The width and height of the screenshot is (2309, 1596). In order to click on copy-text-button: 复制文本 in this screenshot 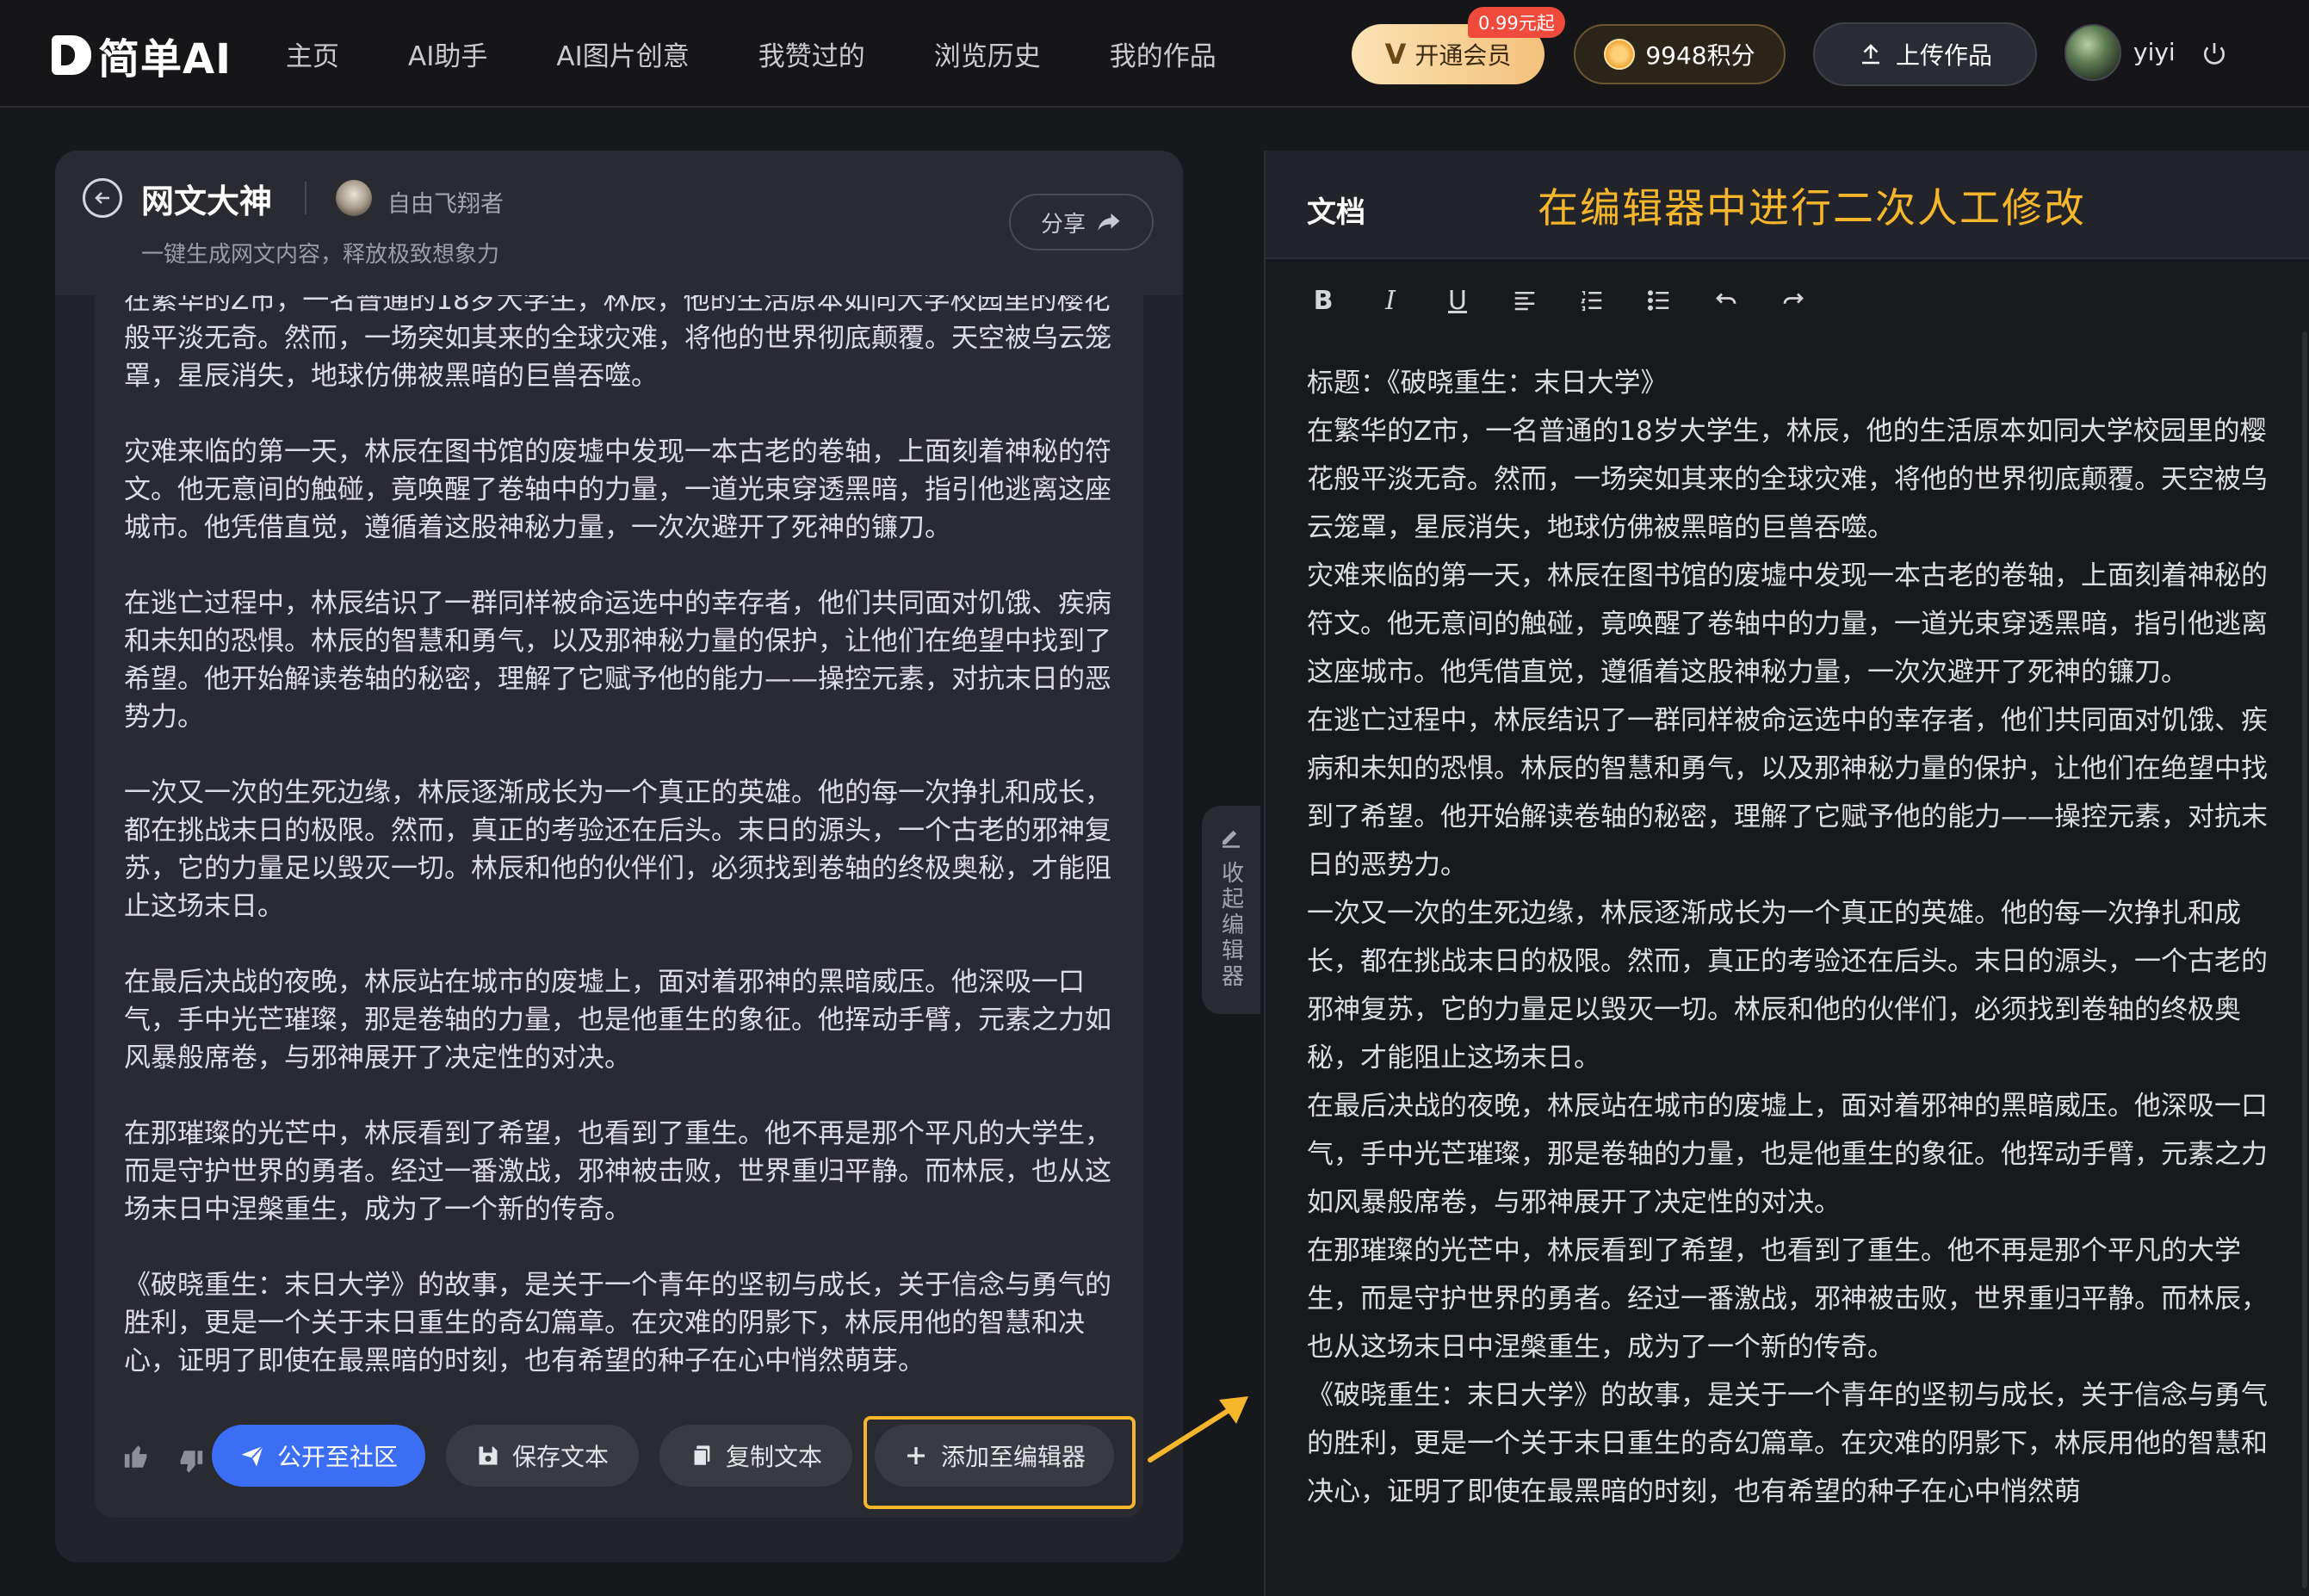, I will do `click(755, 1456)`.